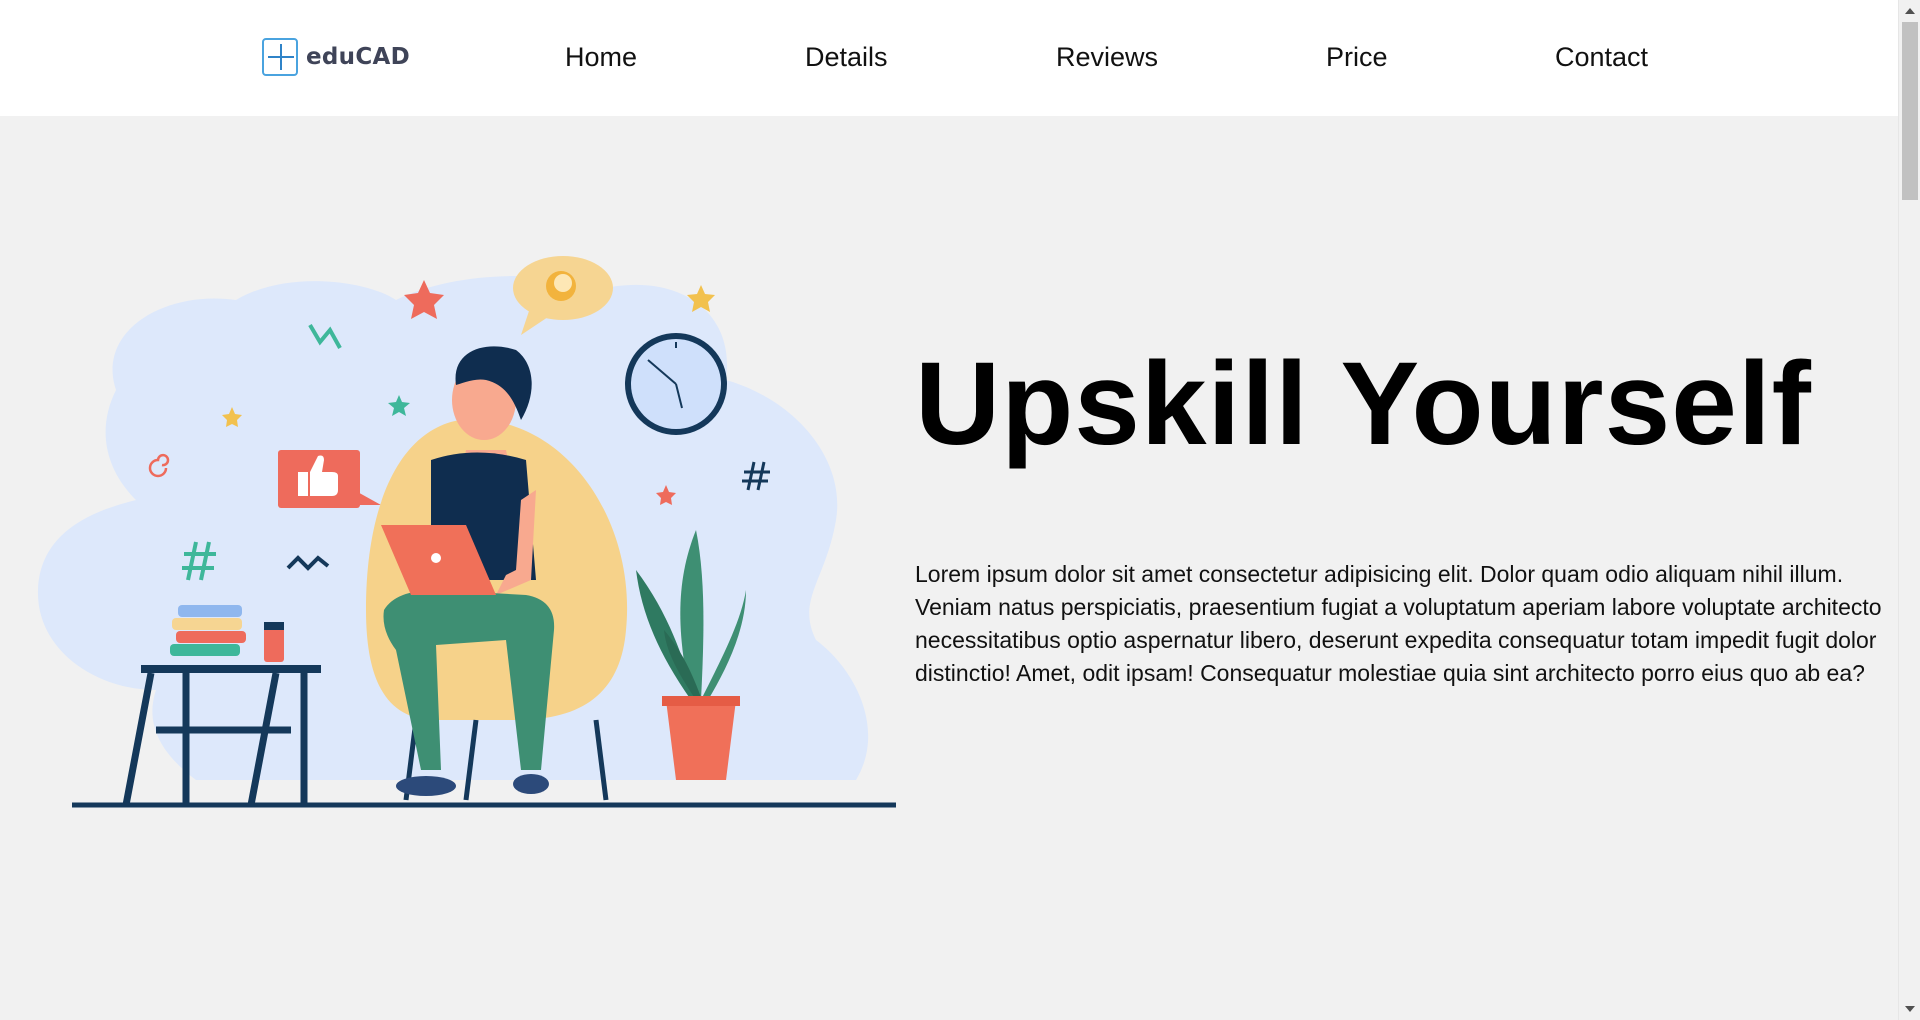 Image resolution: width=1920 pixels, height=1020 pixels. I want to click on logo: eduCAD, so click(336, 57).